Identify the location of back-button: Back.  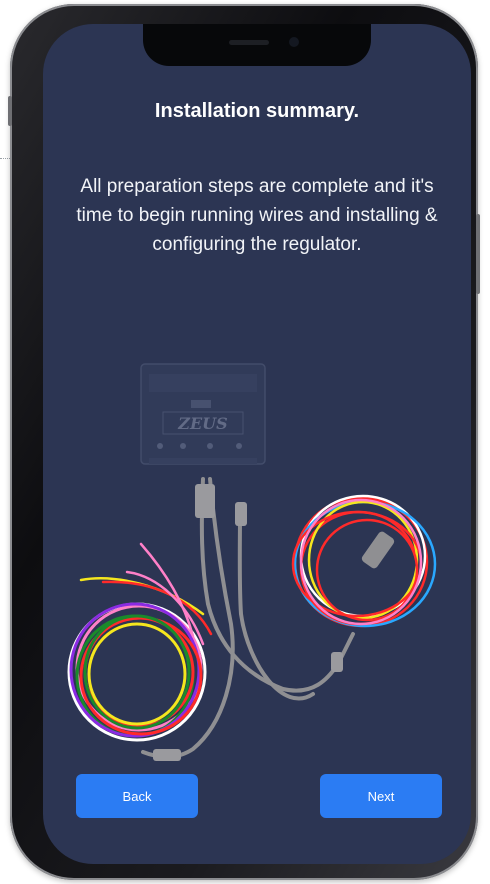
(137, 796).